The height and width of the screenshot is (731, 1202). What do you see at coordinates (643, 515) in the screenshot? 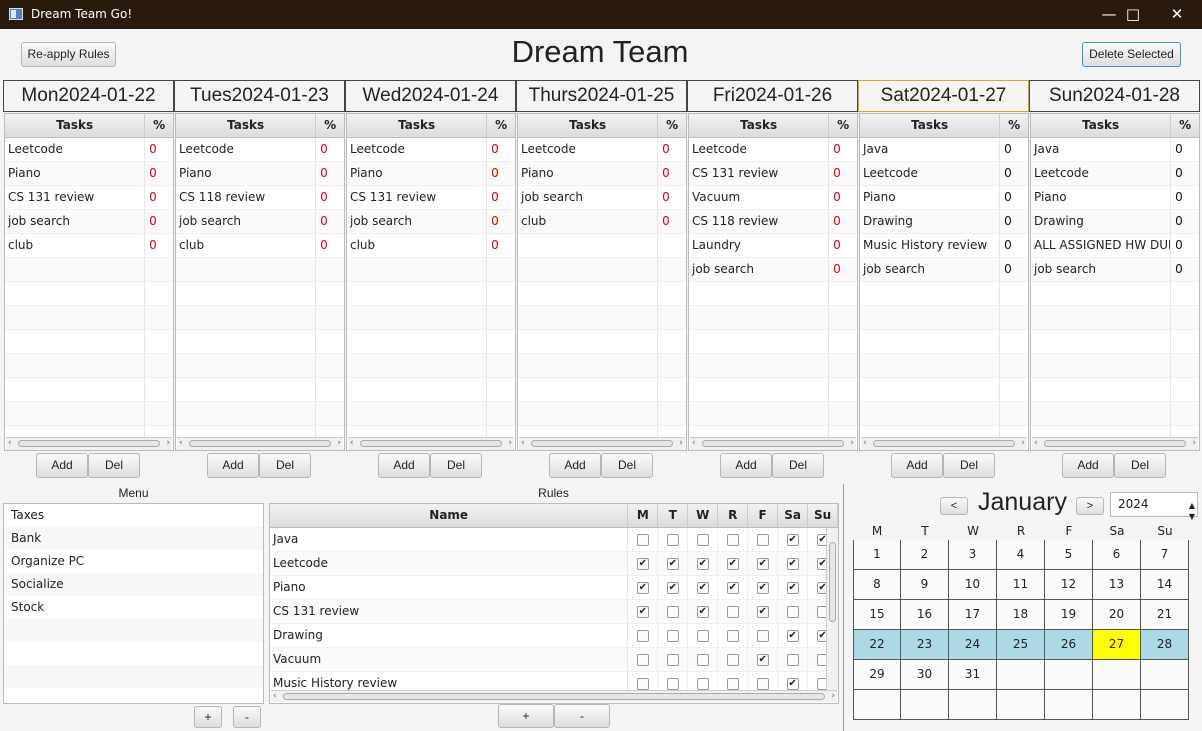
I see `rules-column-m: M` at bounding box center [643, 515].